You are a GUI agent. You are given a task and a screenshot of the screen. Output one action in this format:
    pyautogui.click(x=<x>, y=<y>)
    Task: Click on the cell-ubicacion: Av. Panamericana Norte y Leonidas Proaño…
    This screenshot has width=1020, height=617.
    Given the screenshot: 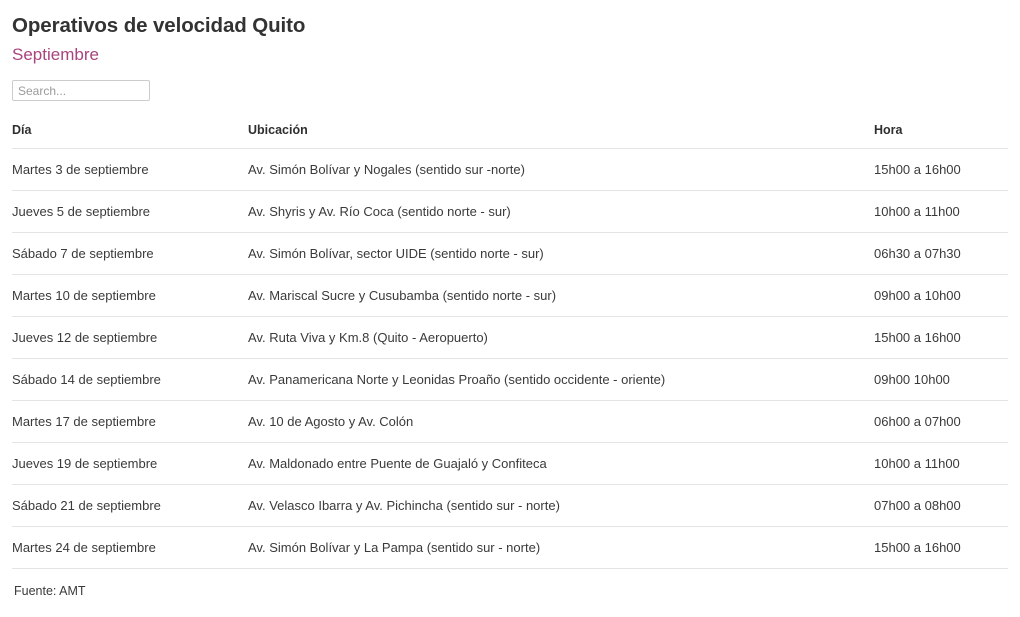 What is the action you would take?
    pyautogui.click(x=561, y=379)
    